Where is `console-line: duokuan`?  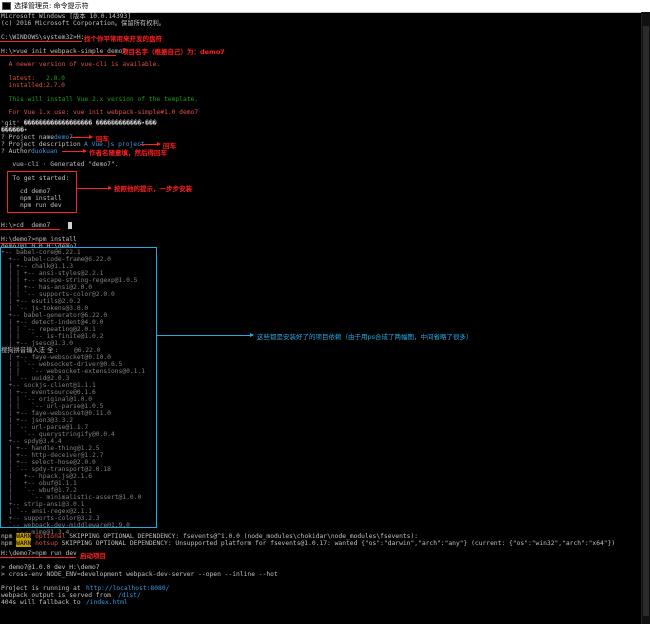
console-line: duokuan is located at coordinates (44, 151).